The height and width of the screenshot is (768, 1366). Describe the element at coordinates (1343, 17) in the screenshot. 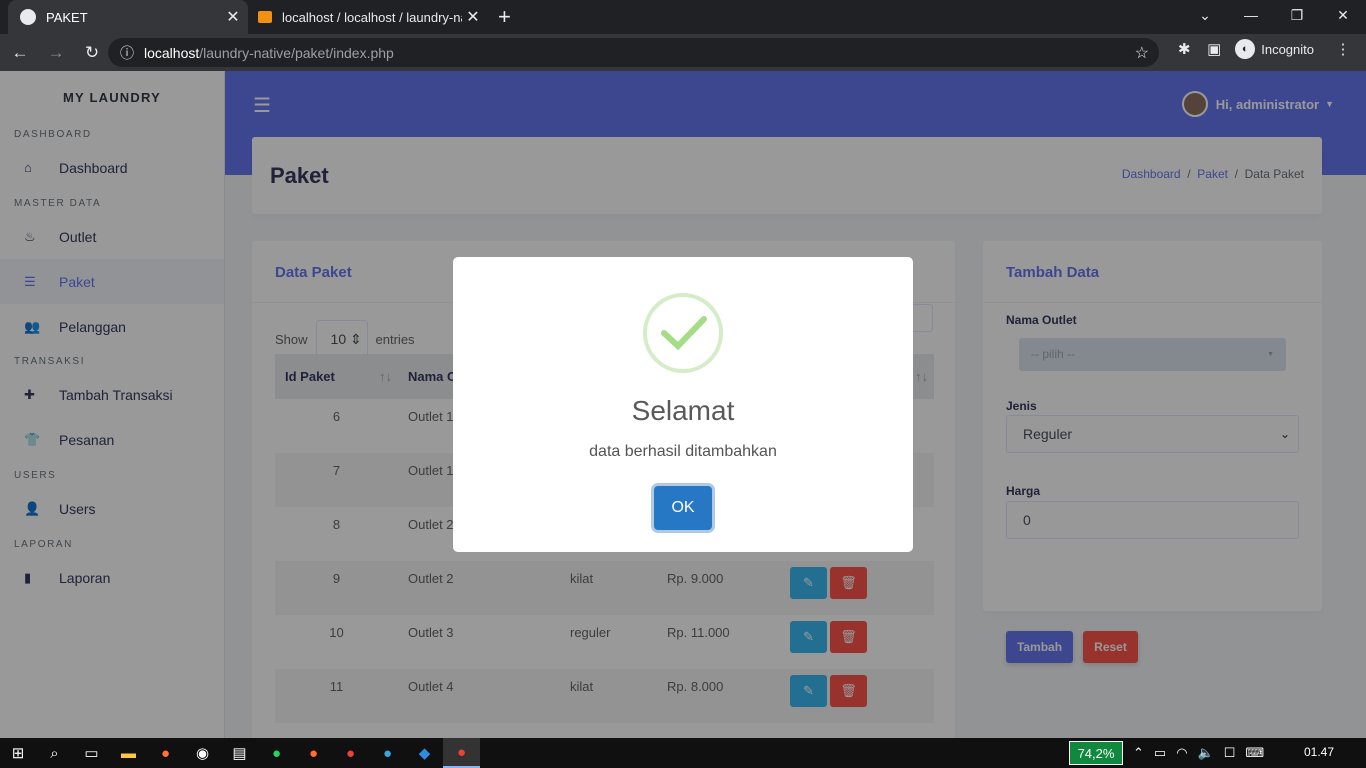

I see `close-window-icon: ✕` at that location.